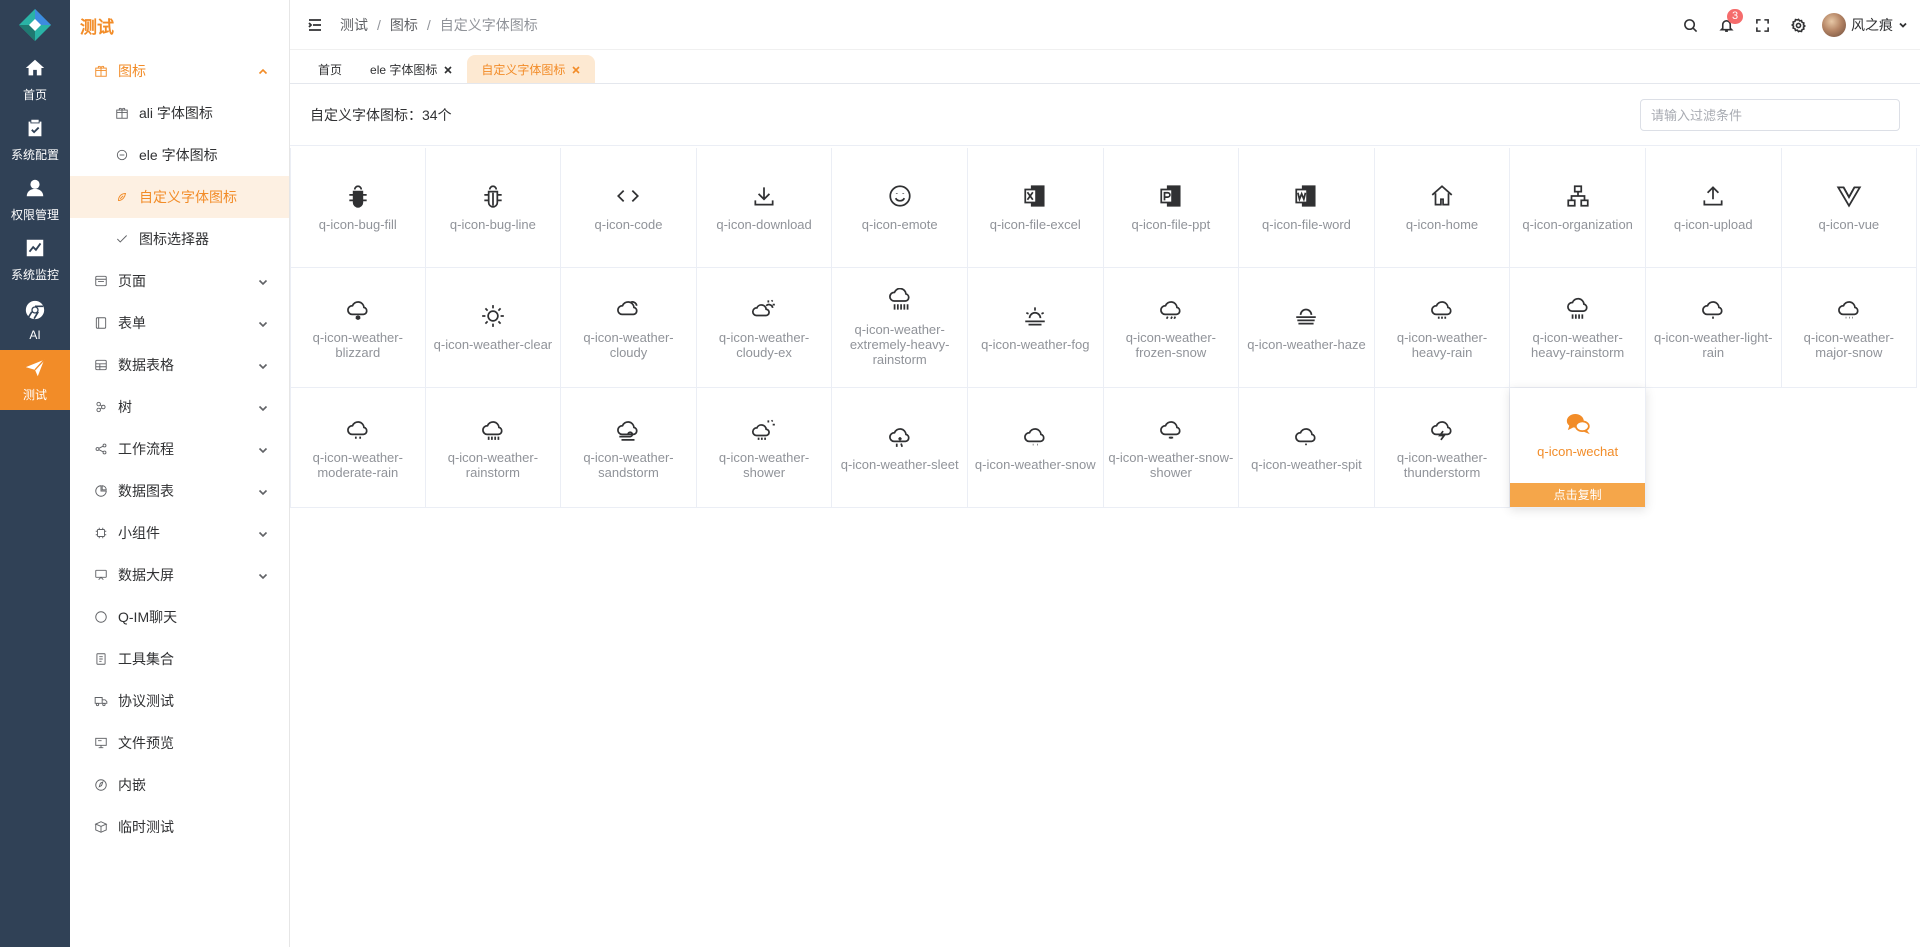 The height and width of the screenshot is (947, 1920). Describe the element at coordinates (179, 701) in the screenshot. I see `menu-item: 协议测试` at that location.